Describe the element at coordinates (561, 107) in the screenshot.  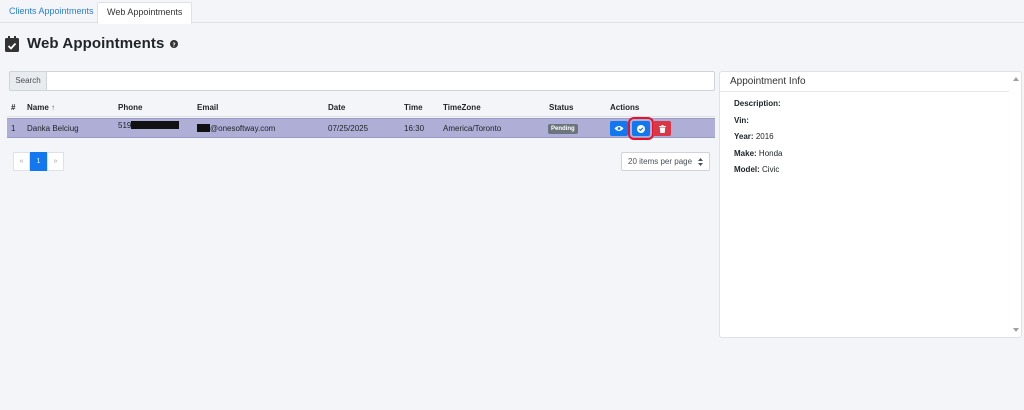
I see `column-header-status: Status` at that location.